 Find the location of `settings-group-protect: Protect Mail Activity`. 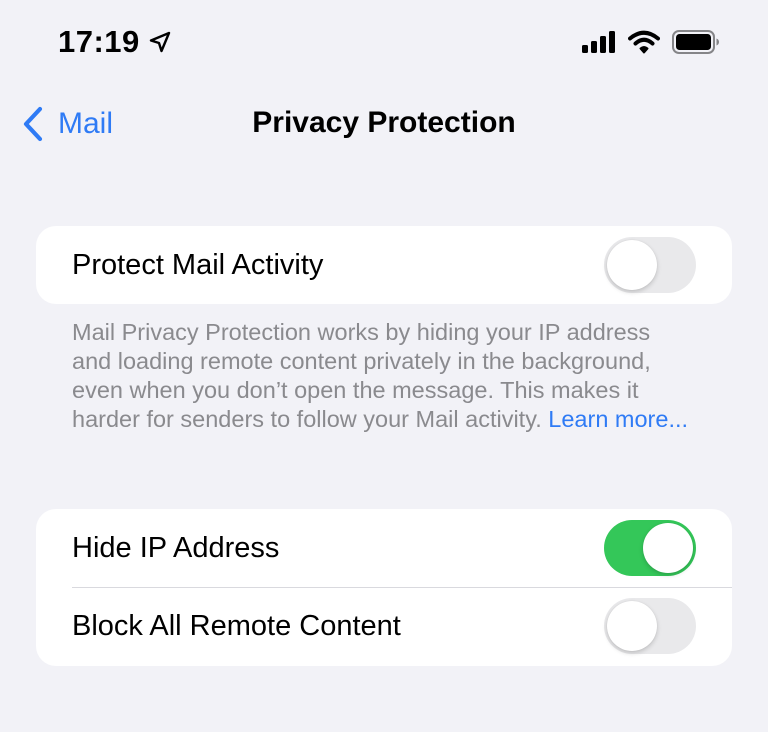

settings-group-protect: Protect Mail Activity is located at coordinates (384, 265).